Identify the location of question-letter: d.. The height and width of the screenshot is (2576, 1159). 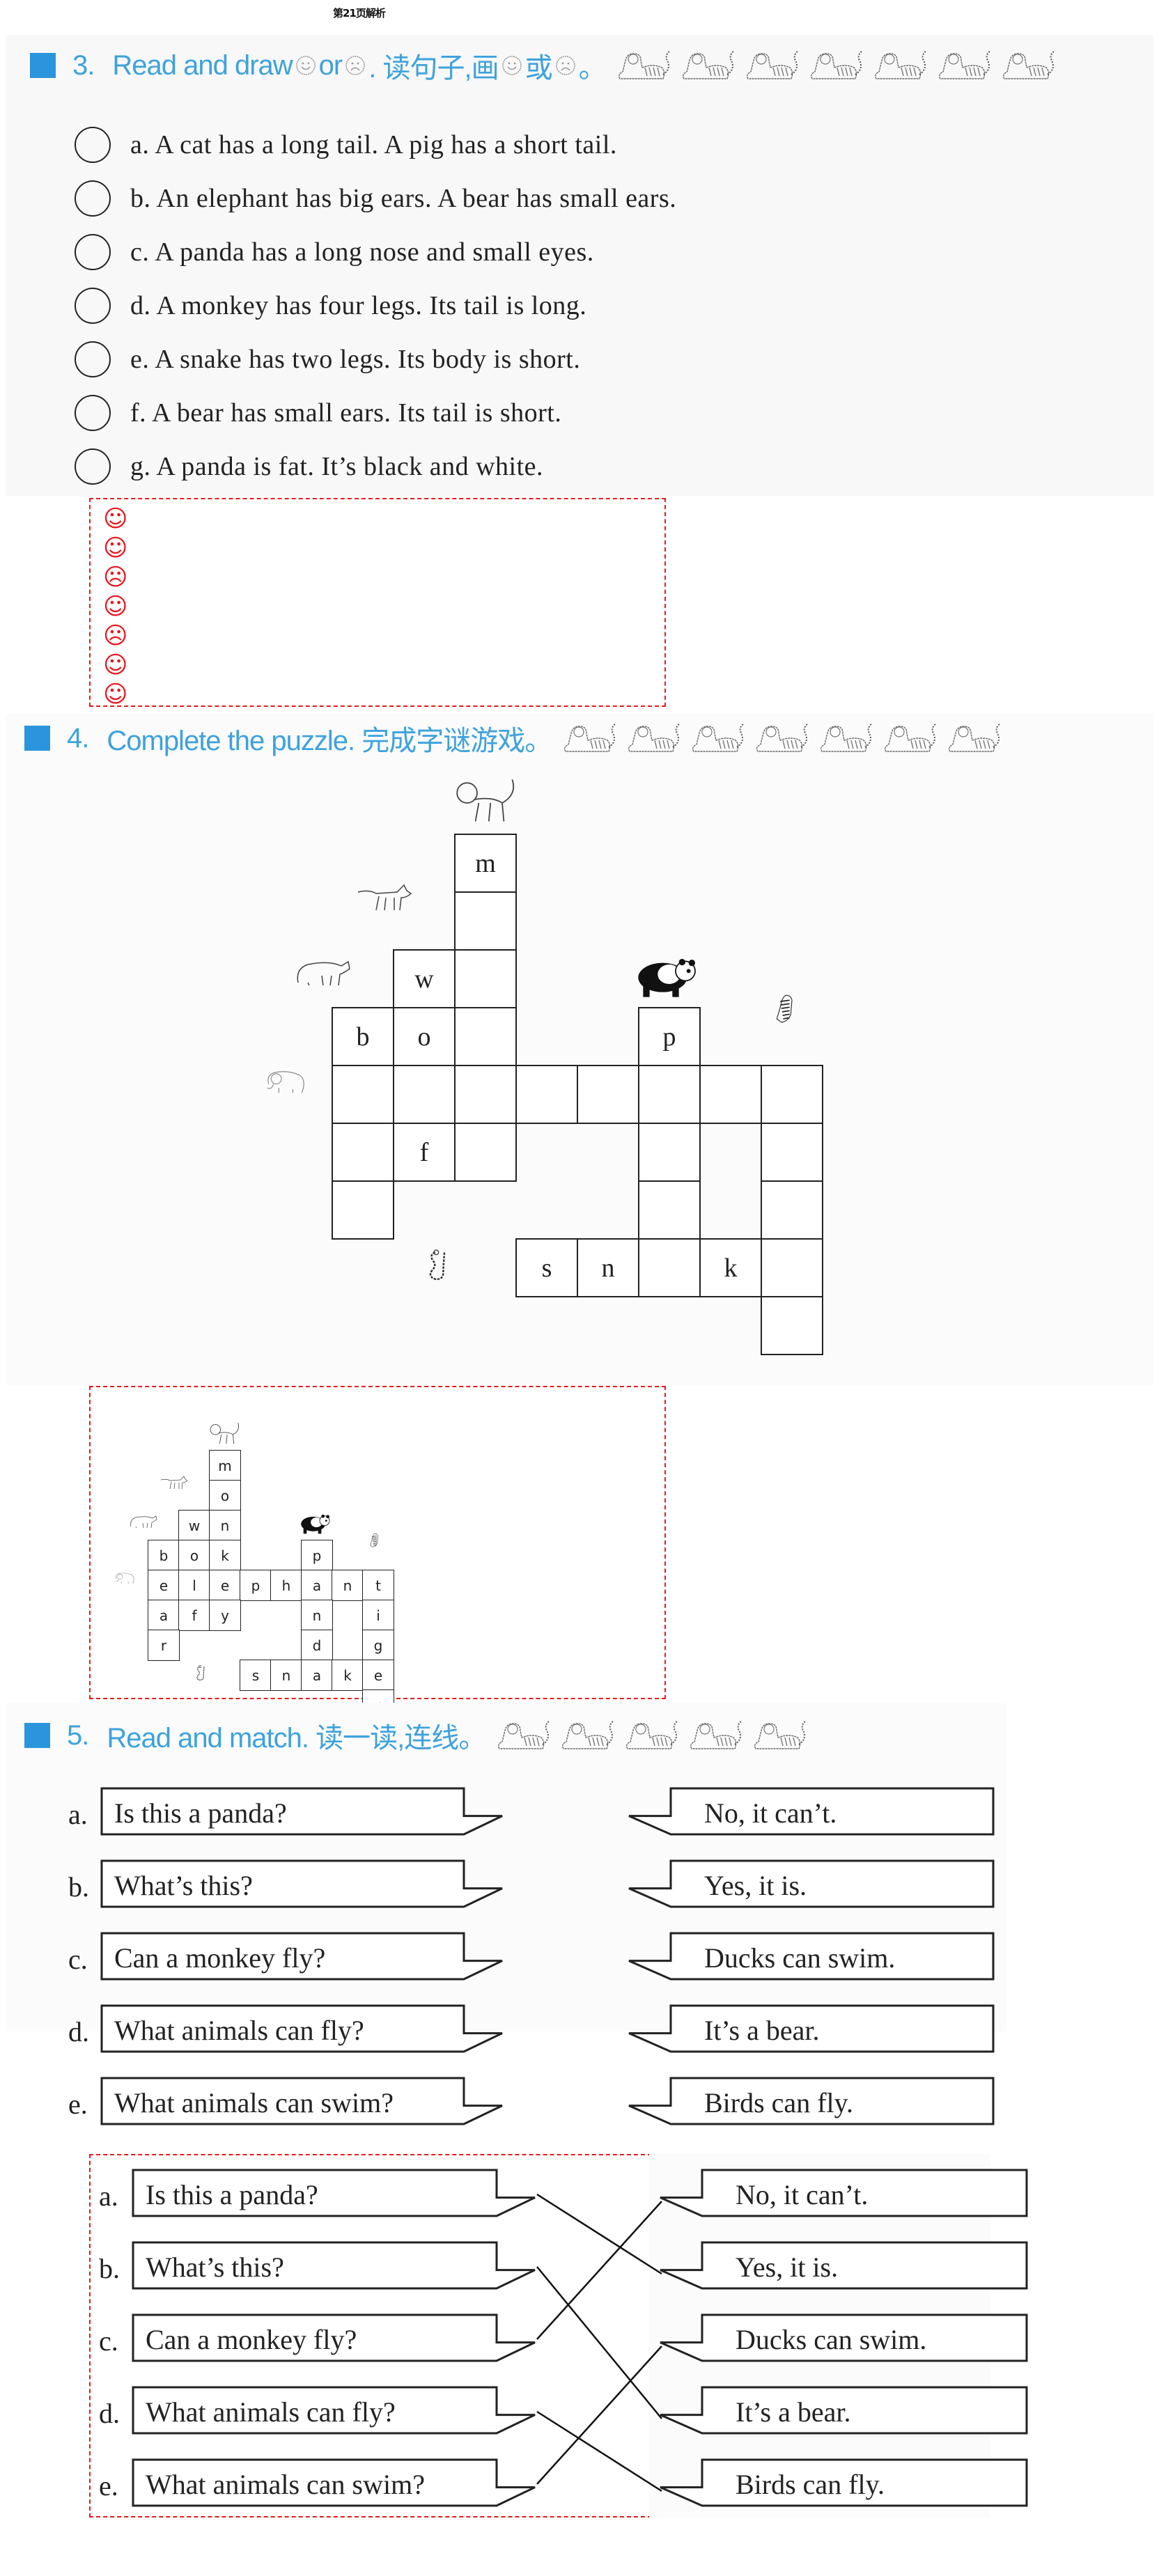
(79, 2032).